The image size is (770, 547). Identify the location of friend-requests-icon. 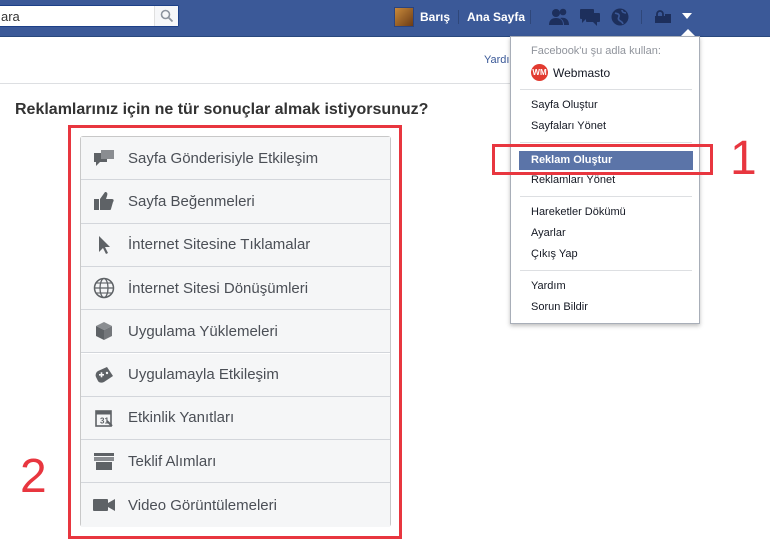
(559, 17).